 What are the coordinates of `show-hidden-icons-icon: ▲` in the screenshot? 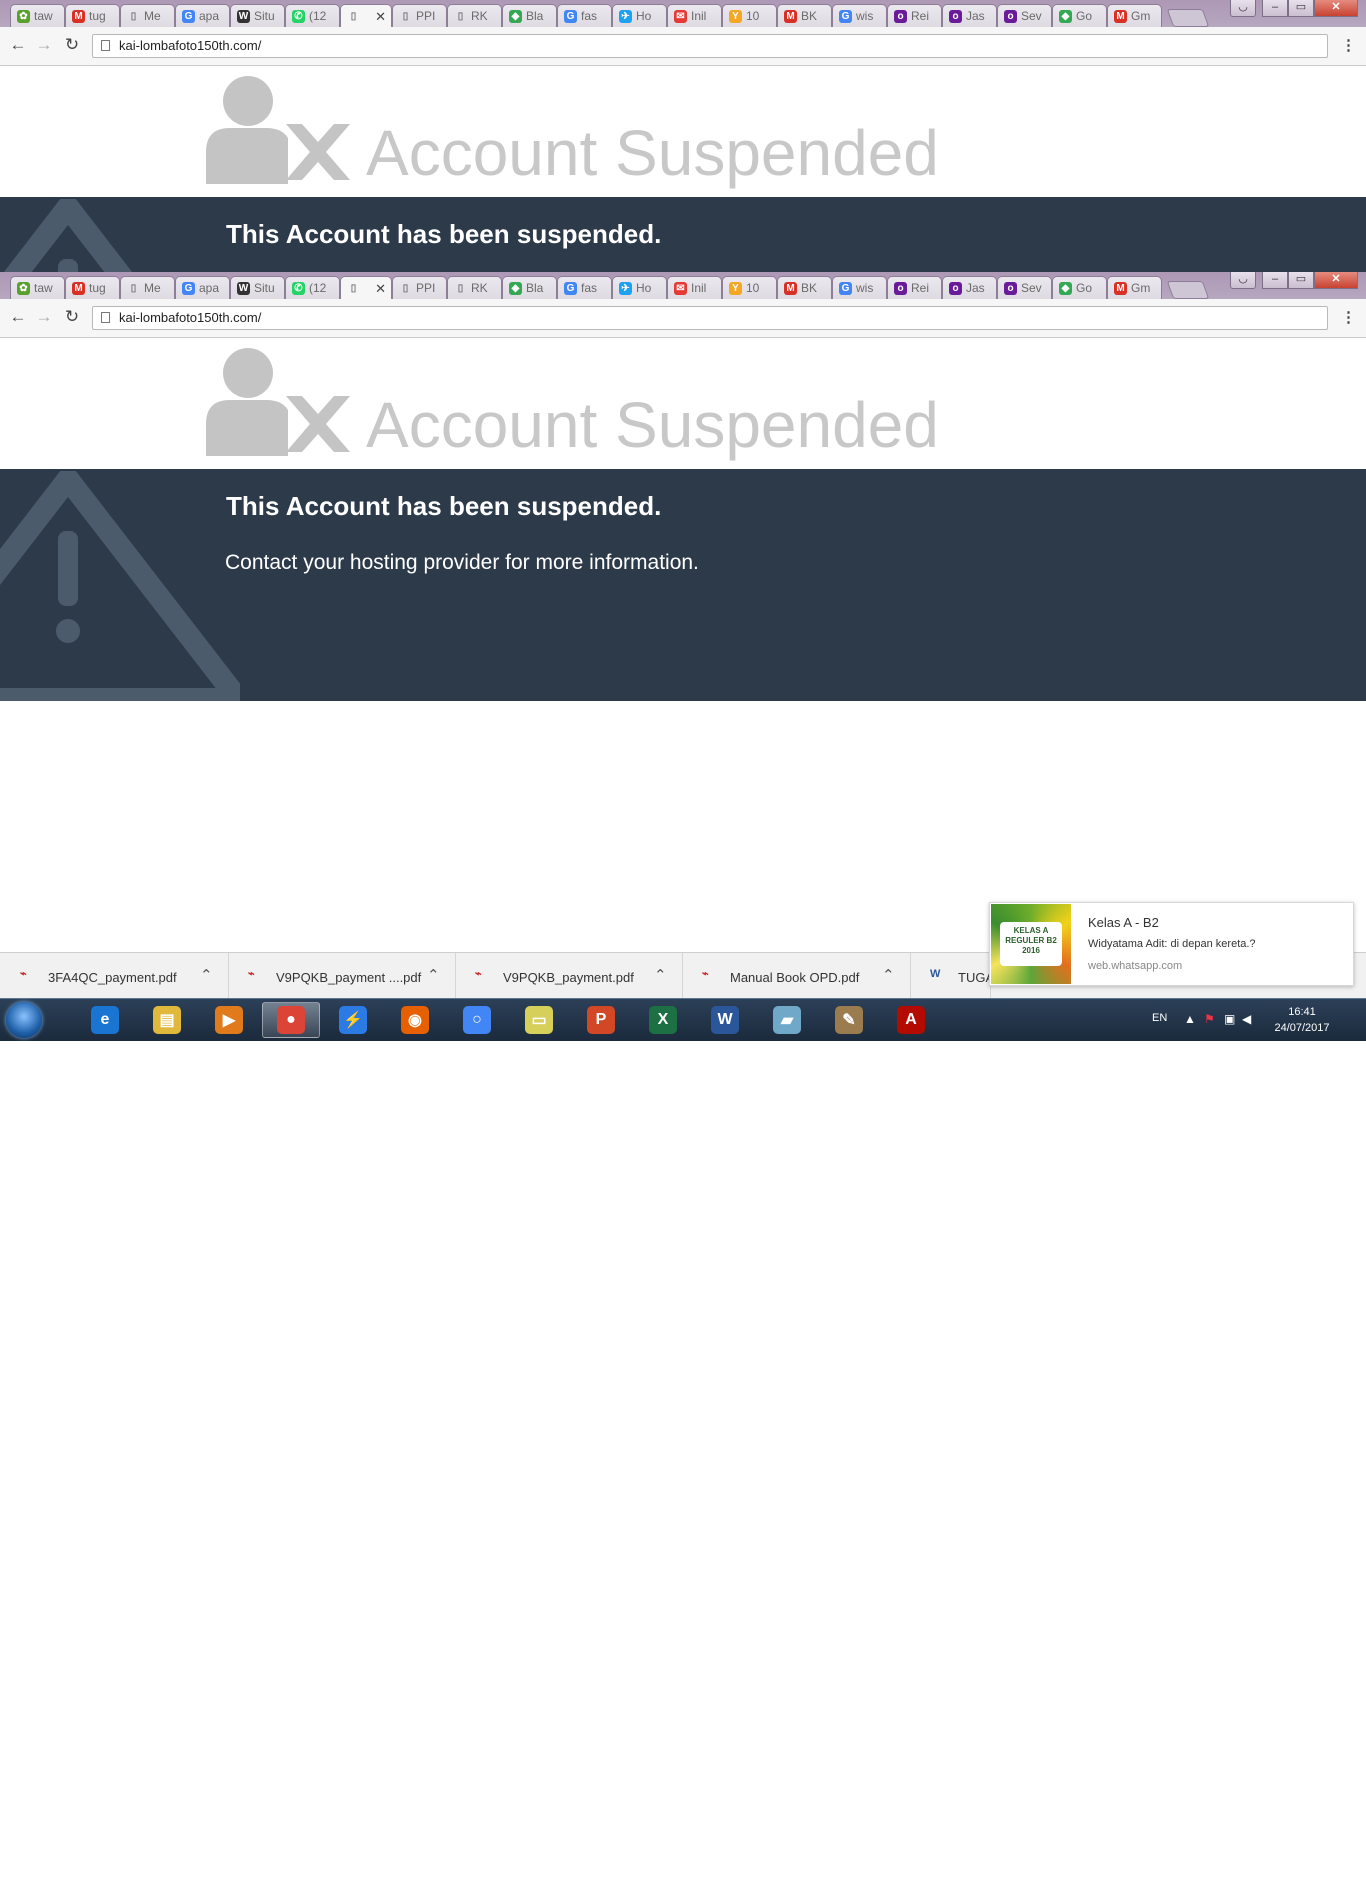 It's located at (1190, 1019).